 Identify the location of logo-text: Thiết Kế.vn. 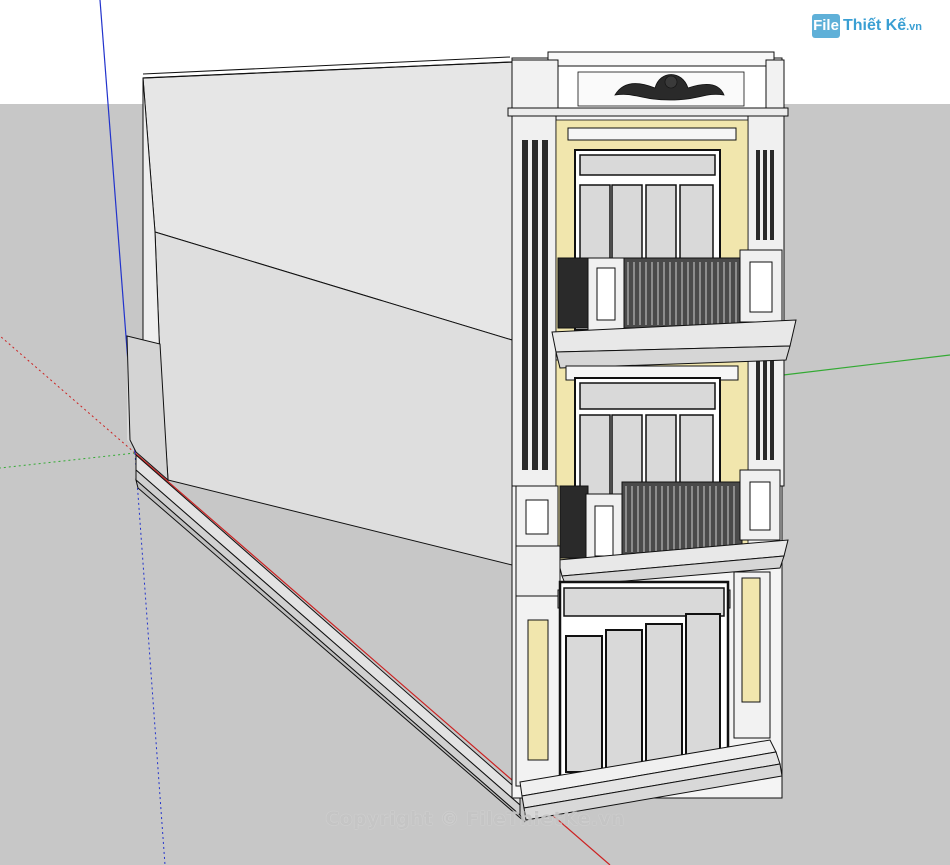
(882, 26).